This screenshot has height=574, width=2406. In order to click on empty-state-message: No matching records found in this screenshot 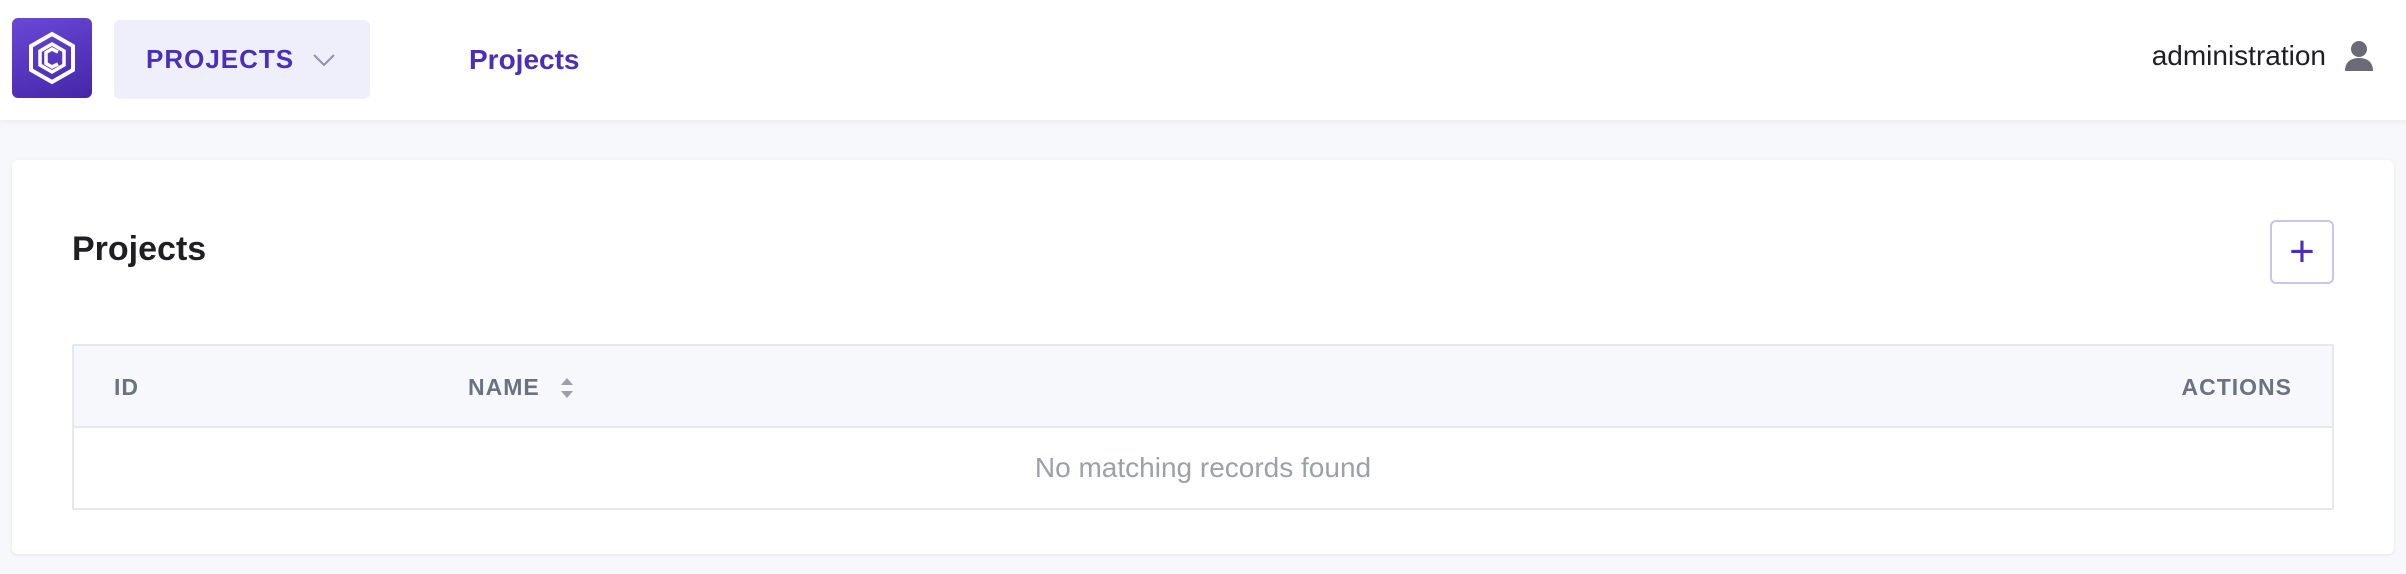, I will do `click(1203, 467)`.